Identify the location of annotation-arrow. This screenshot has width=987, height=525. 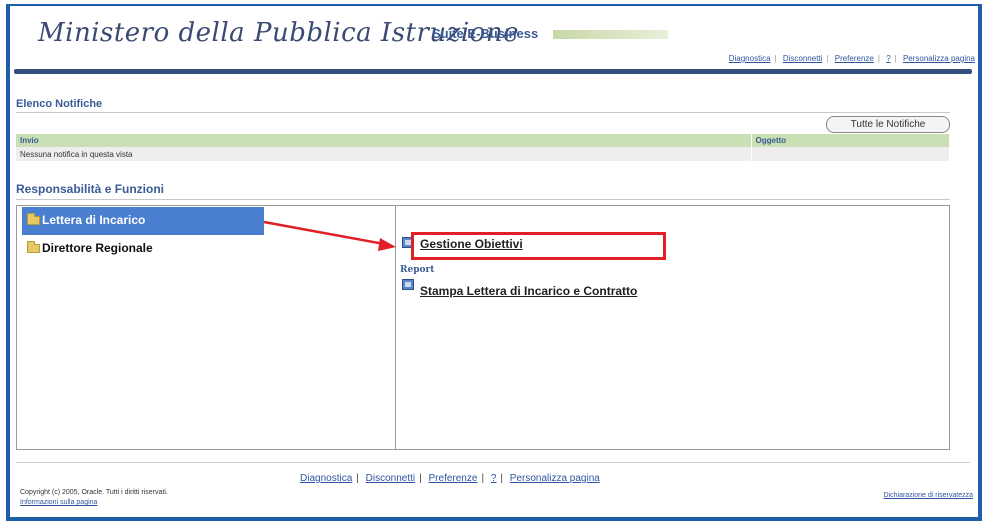
(329, 235).